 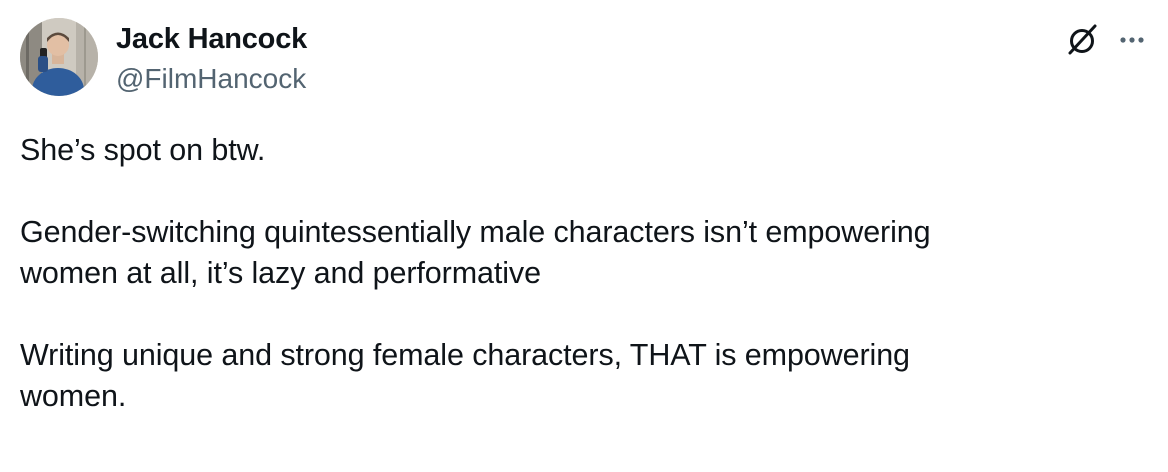 What do you see at coordinates (1082, 40) in the screenshot?
I see `grok-icon` at bounding box center [1082, 40].